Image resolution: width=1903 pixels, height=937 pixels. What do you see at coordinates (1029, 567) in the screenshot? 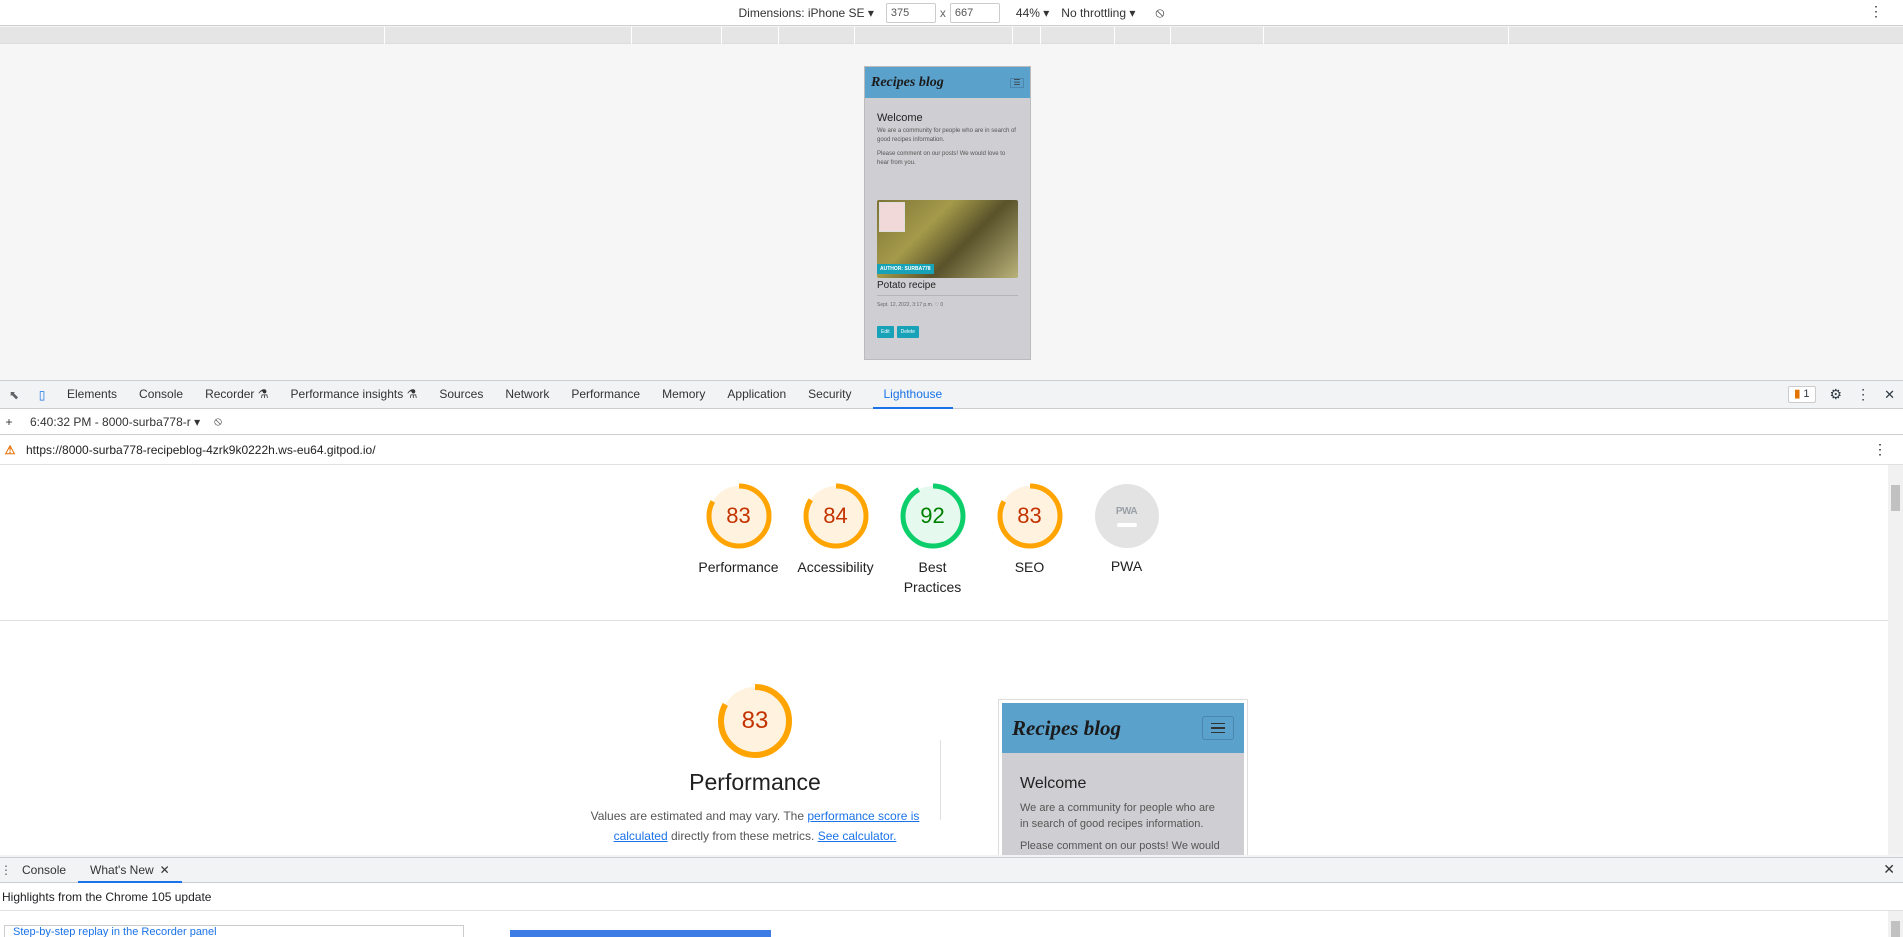
I see `gauge-label: SEO` at bounding box center [1029, 567].